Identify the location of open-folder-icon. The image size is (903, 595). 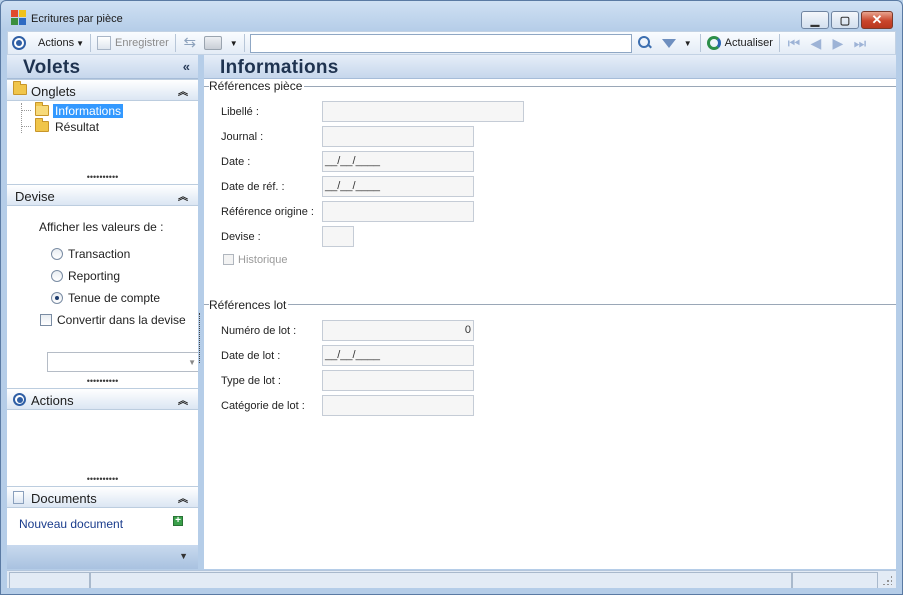
(42, 109).